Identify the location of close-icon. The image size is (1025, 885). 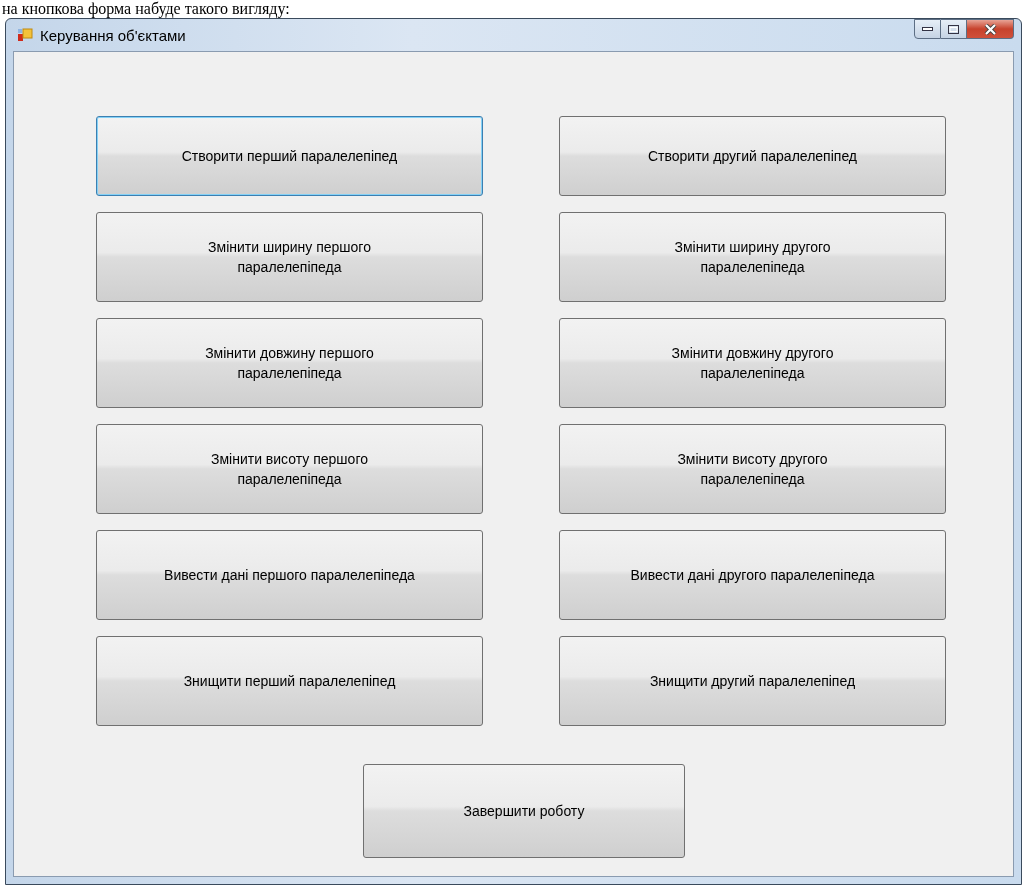
(990, 29).